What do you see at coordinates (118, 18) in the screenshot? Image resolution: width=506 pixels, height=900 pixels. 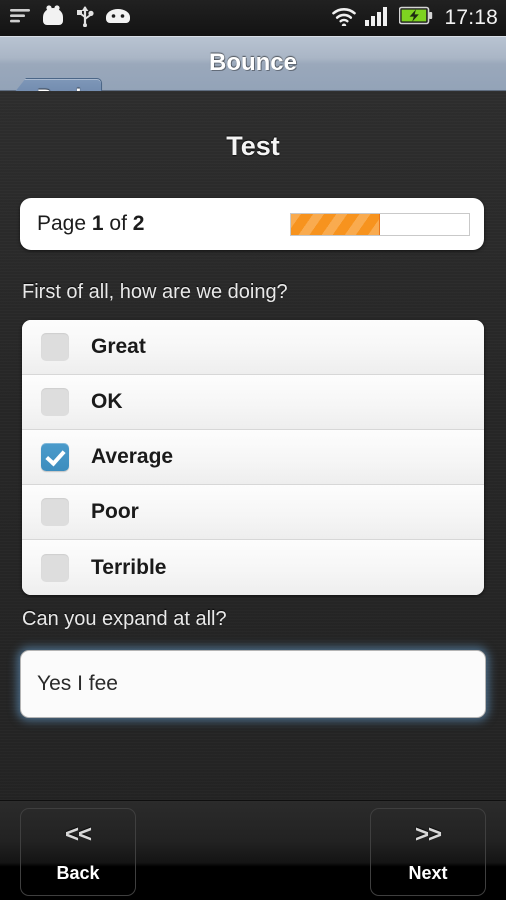 I see `android-head-icon` at bounding box center [118, 18].